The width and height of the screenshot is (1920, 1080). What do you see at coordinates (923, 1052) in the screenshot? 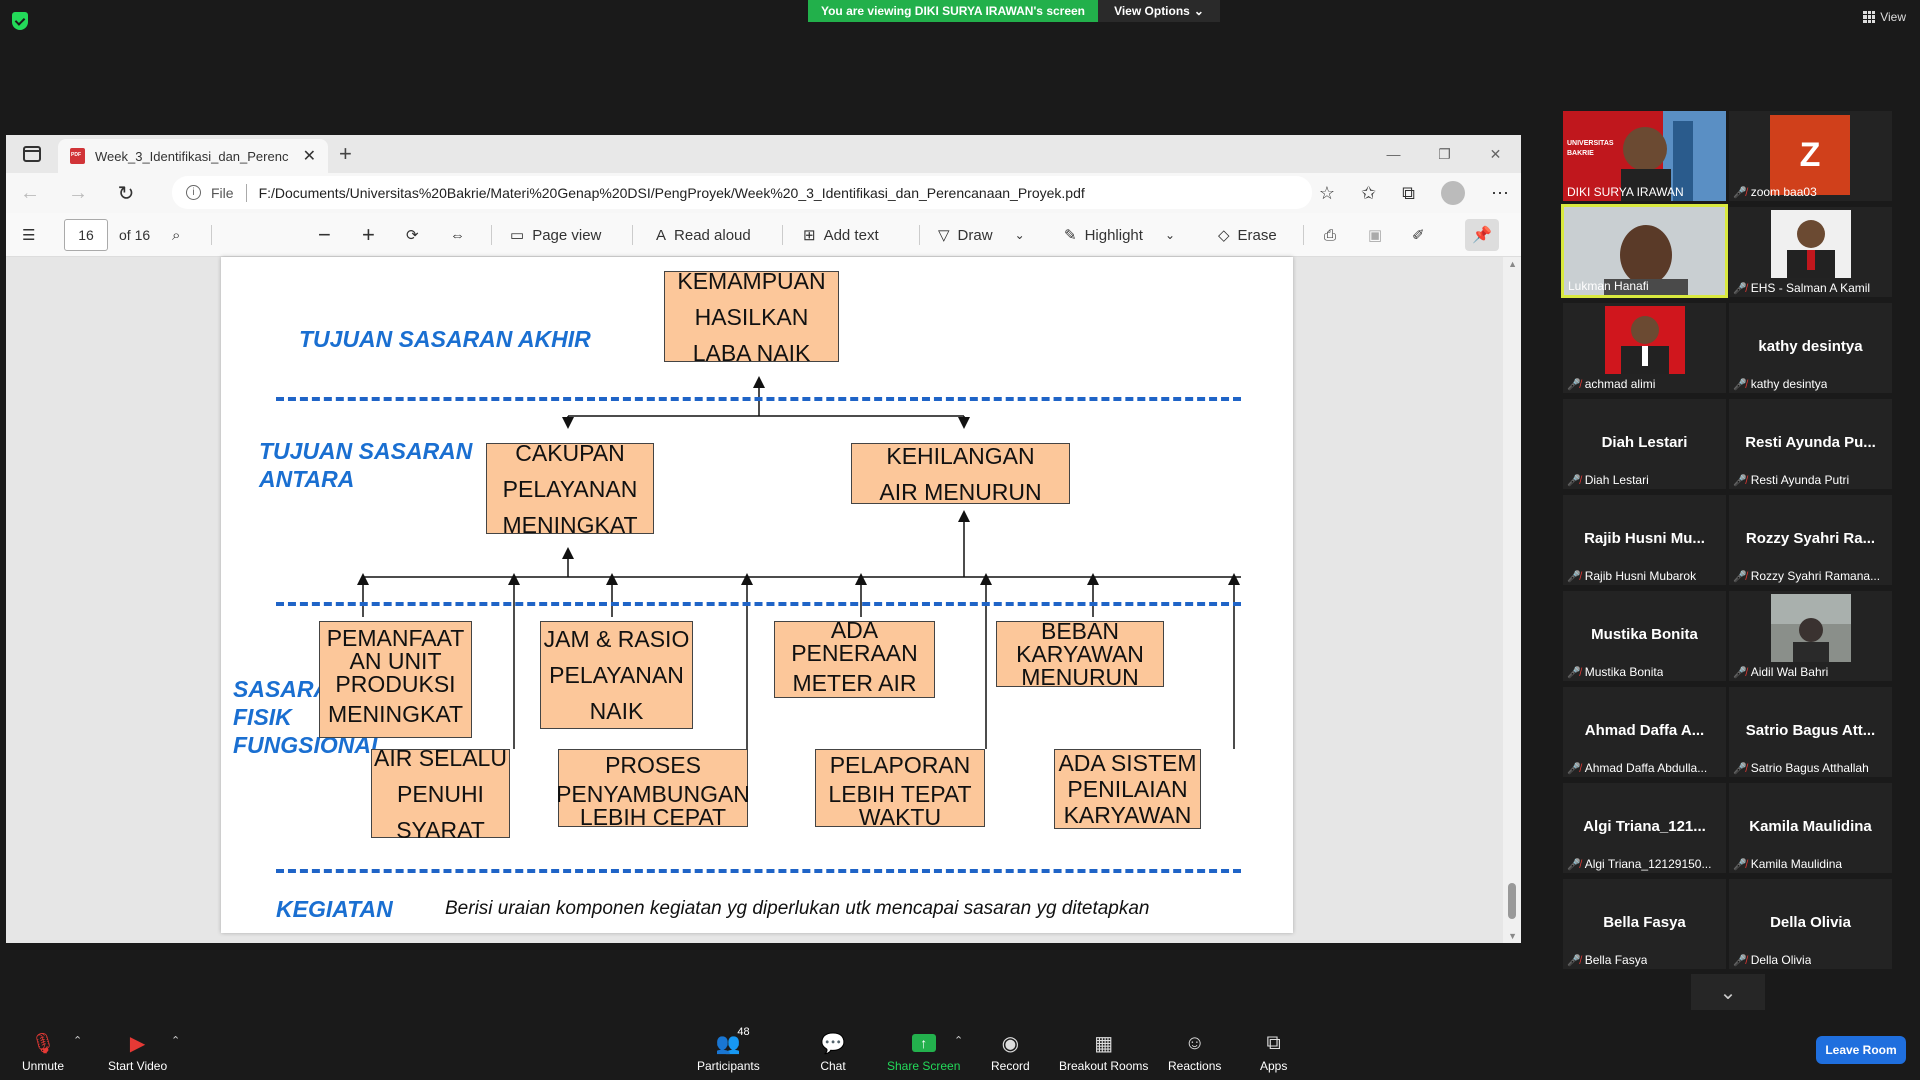
I see `share-screen-button: ↑ Share Screen` at bounding box center [923, 1052].